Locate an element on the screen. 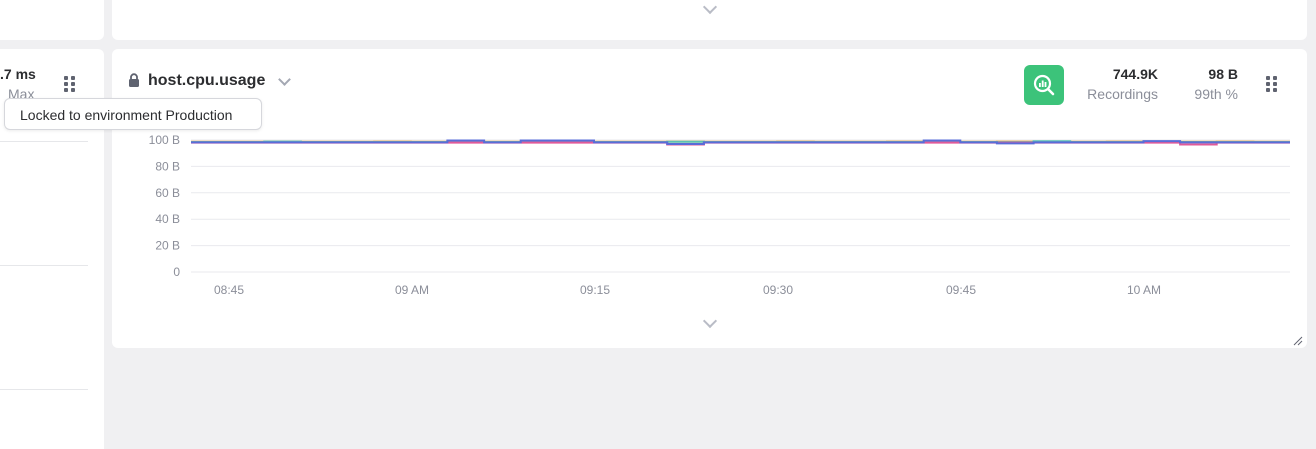 This screenshot has width=1316, height=449. resize-handle-icon is located at coordinates (1298, 341).